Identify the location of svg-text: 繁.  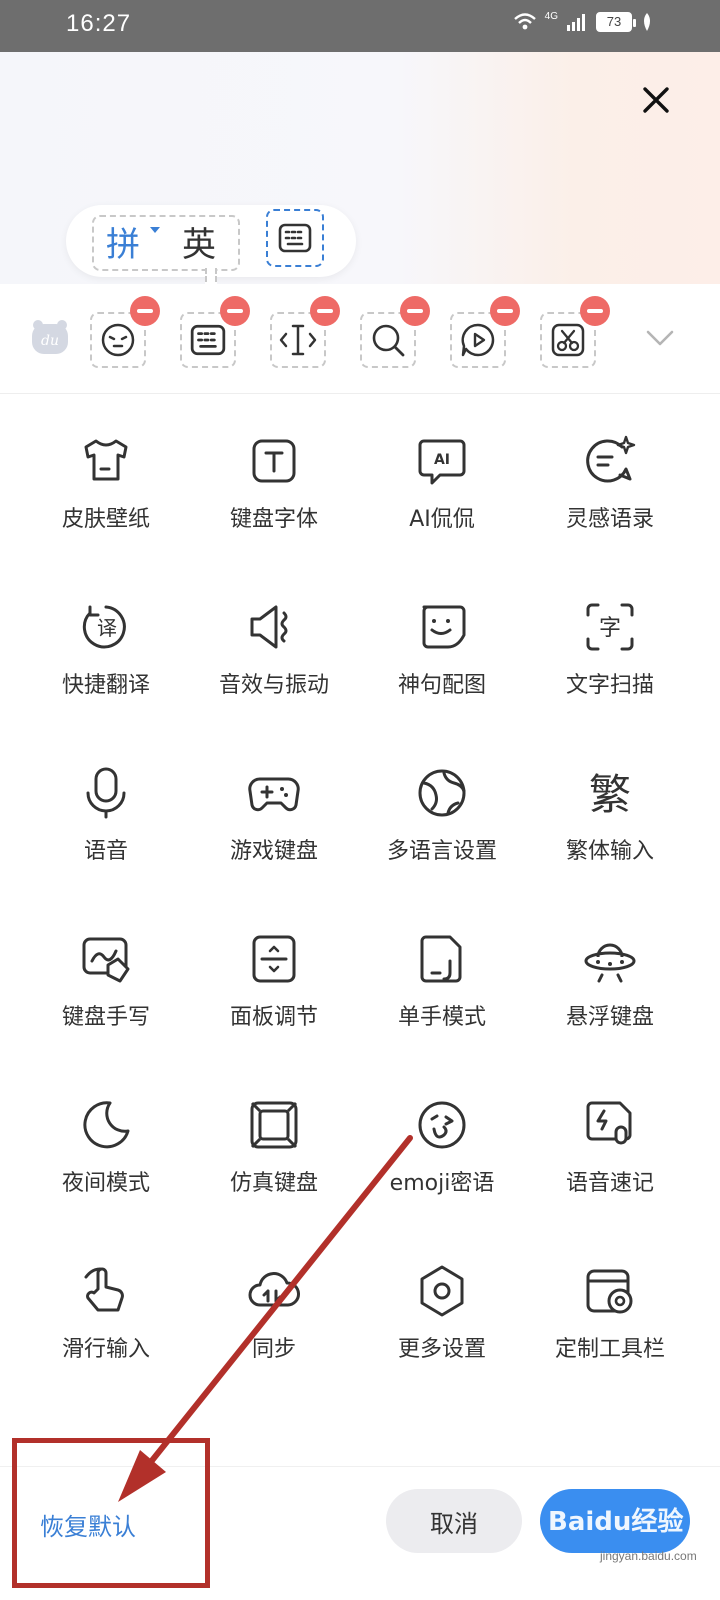
(610, 794).